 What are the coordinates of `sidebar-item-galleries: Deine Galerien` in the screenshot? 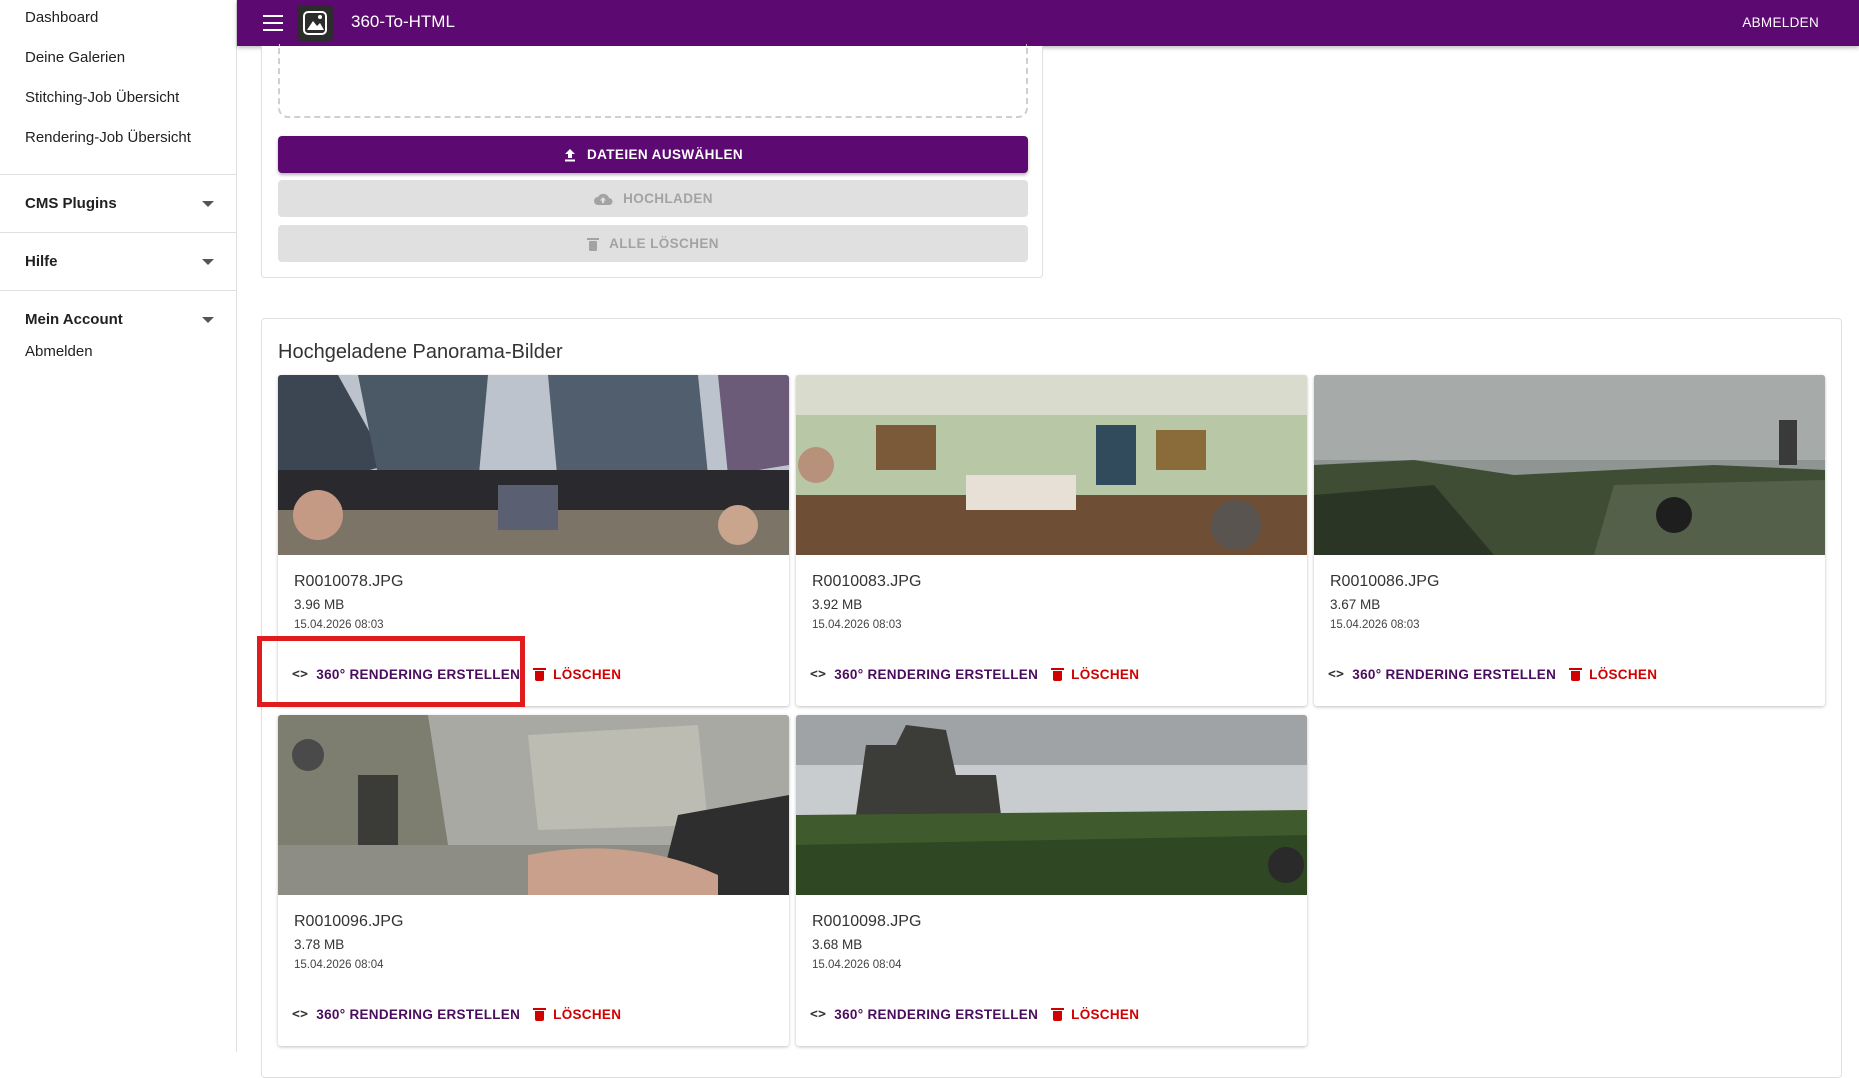 It's located at (118, 58).